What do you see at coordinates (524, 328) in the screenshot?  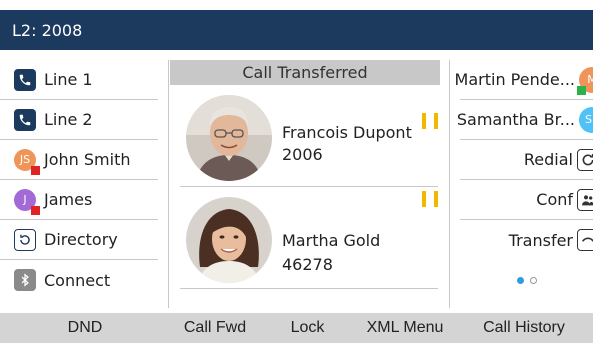 I see `softkey-call-history: Call History` at bounding box center [524, 328].